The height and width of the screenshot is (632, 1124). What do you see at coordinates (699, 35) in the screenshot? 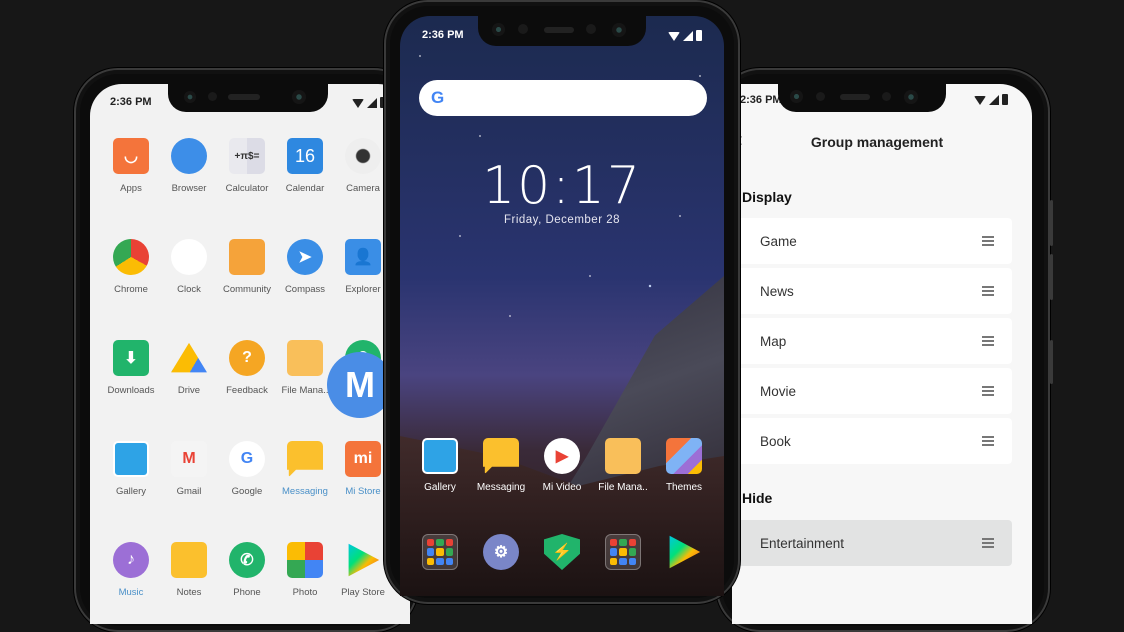
I see `battery-icon` at bounding box center [699, 35].